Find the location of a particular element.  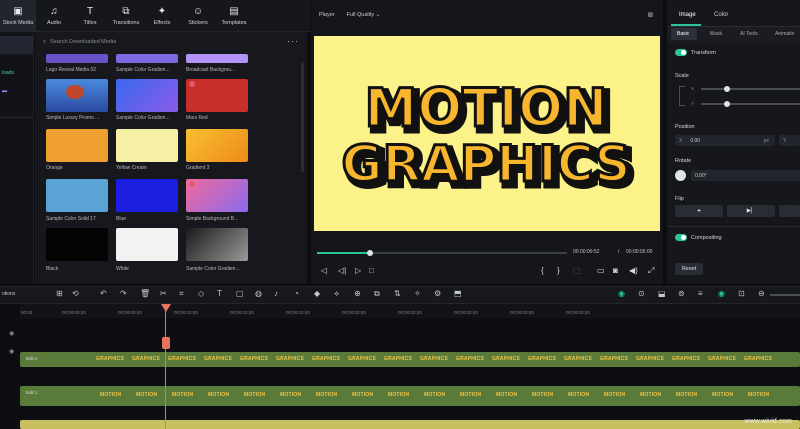

subtab-animation: Animatio is located at coordinates (784, 34).